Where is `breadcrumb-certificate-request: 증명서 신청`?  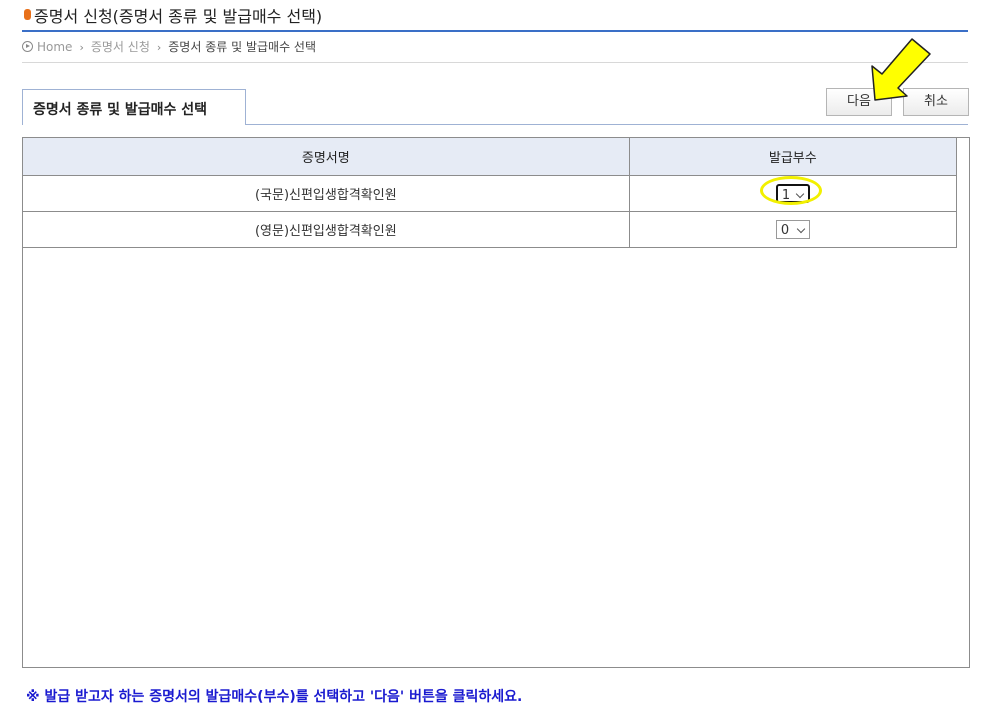
breadcrumb-certificate-request: 증명서 신청 is located at coordinates (120, 47).